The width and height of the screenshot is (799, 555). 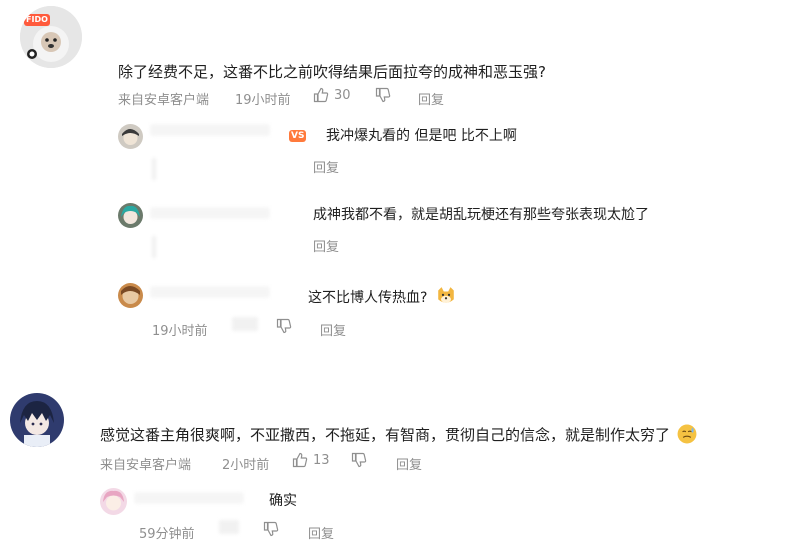 What do you see at coordinates (382, 296) in the screenshot?
I see `reply-text: 这不比博人传热血?` at bounding box center [382, 296].